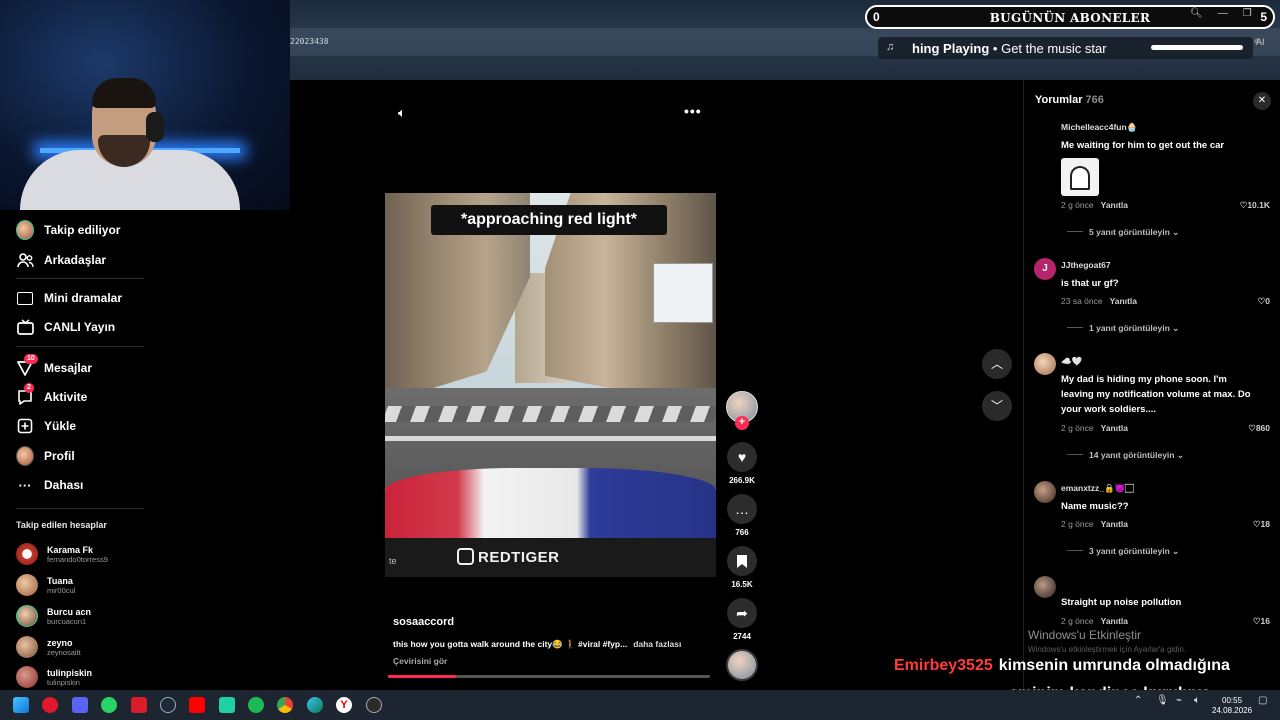 The width and height of the screenshot is (1280, 720). What do you see at coordinates (1232, 706) in the screenshot?
I see `taskbar-clock: 00:55 24.08.2026` at bounding box center [1232, 706].